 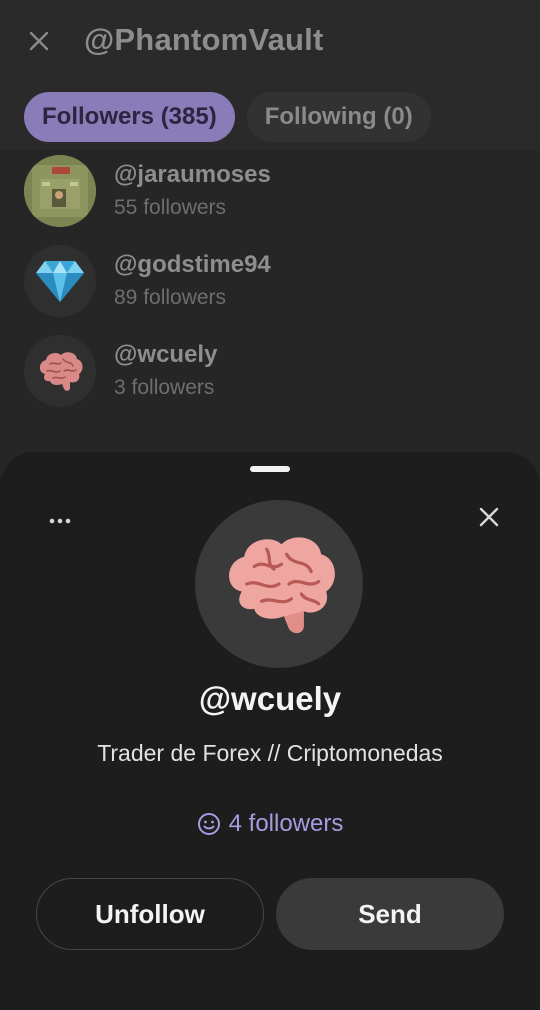 I want to click on close-sheet-button, so click(x=489, y=517).